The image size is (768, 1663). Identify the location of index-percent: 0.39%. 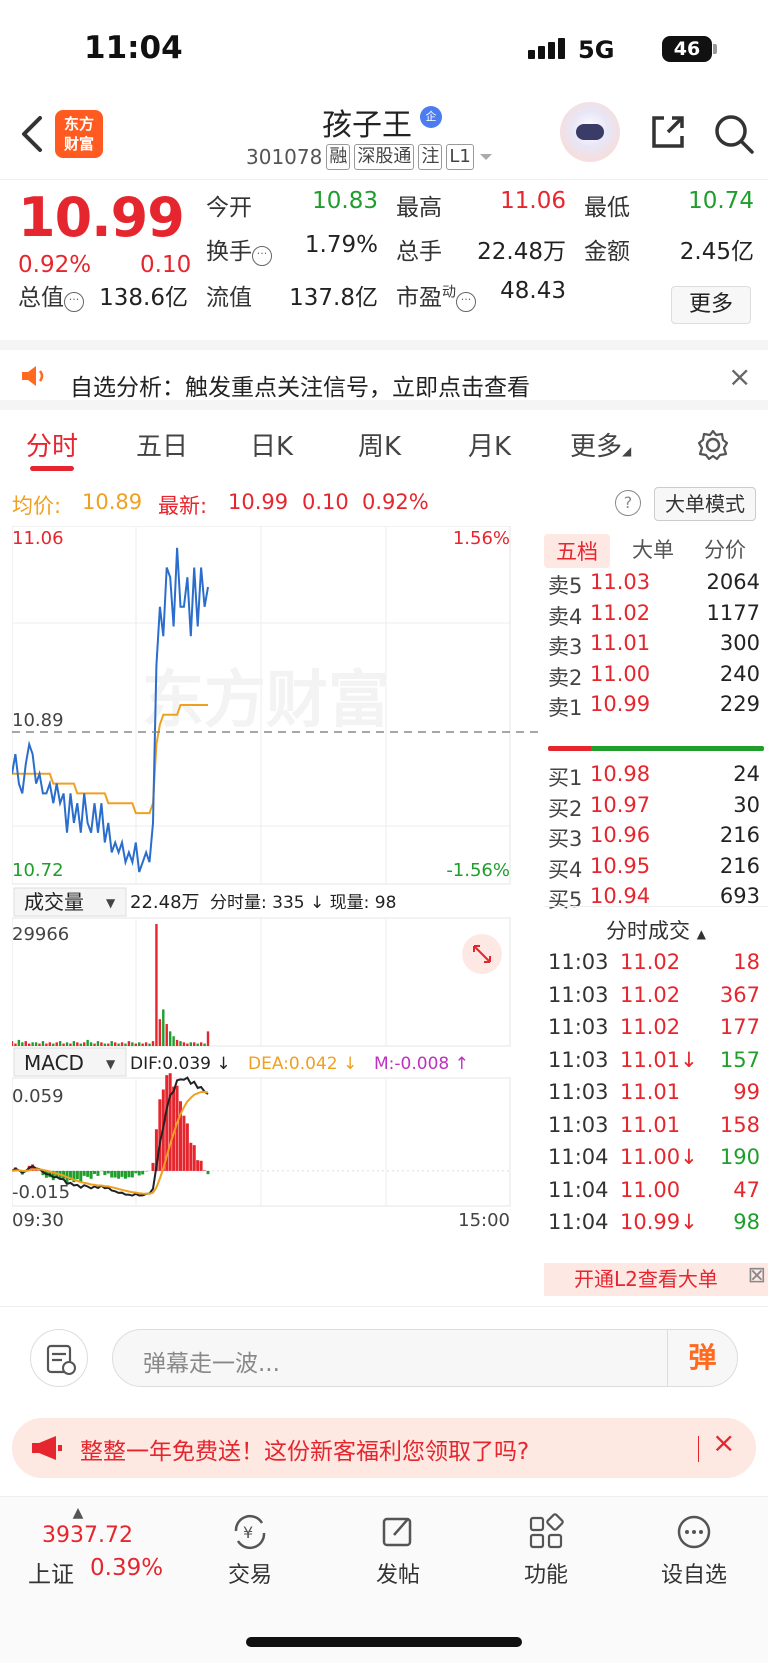
(127, 1568).